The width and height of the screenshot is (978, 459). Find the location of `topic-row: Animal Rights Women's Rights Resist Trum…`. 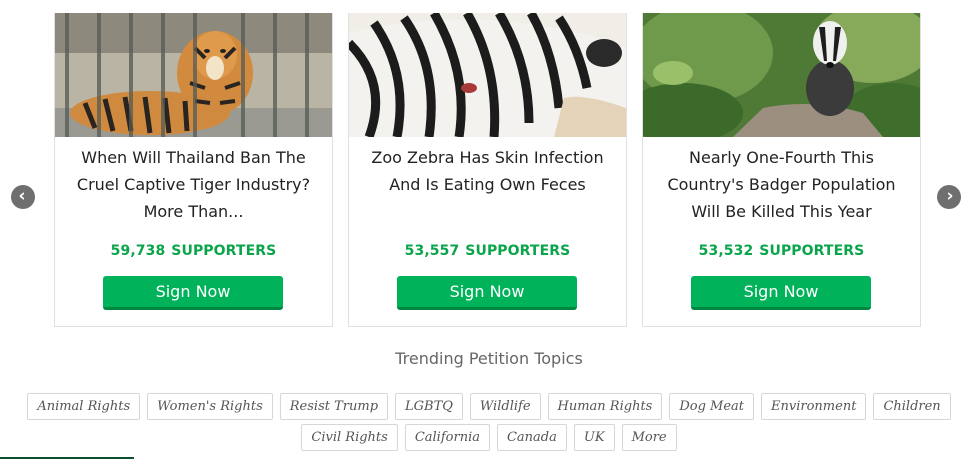

topic-row: Animal Rights Women's Rights Resist Trum… is located at coordinates (489, 406).